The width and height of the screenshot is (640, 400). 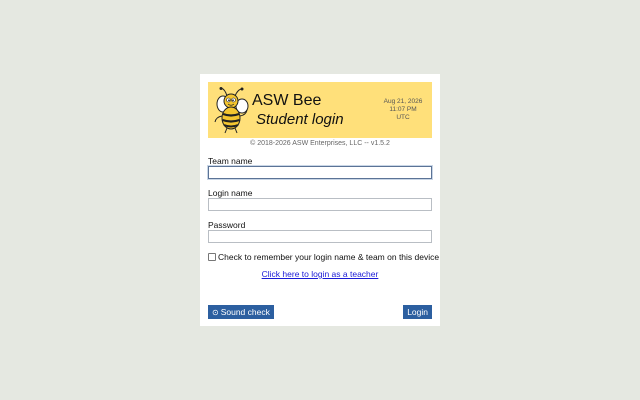 I want to click on bee-mascot-icon, so click(x=231, y=110).